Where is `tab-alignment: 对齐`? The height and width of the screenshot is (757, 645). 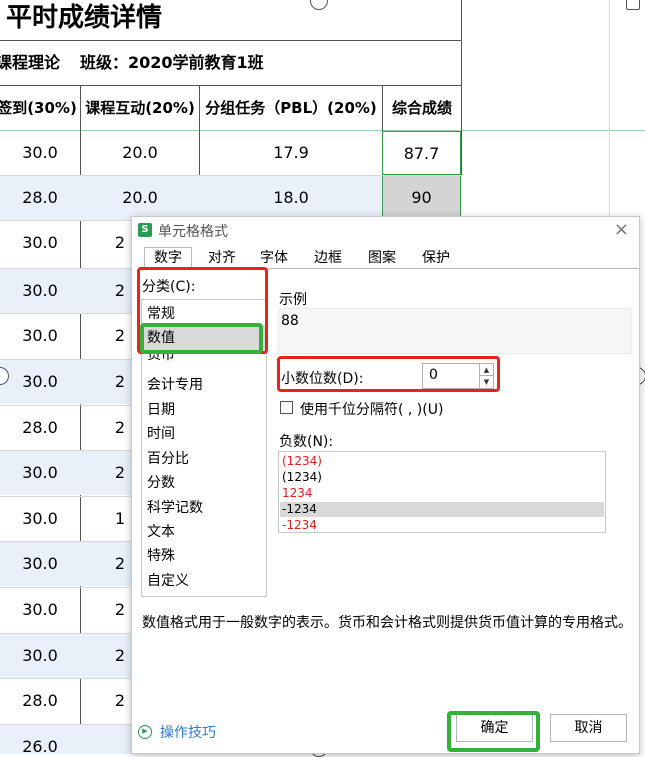
tab-alignment: 对齐 is located at coordinates (222, 258).